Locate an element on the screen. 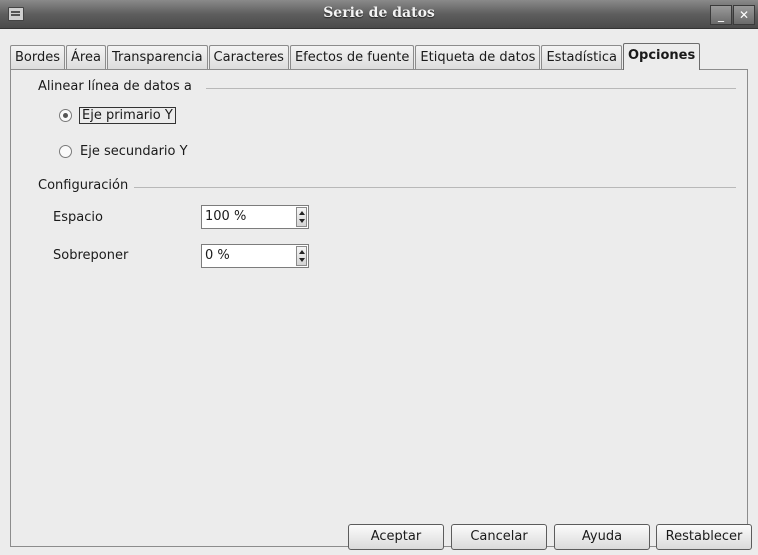 The width and height of the screenshot is (758, 555). tab-transparencia: Transparencia is located at coordinates (157, 57).